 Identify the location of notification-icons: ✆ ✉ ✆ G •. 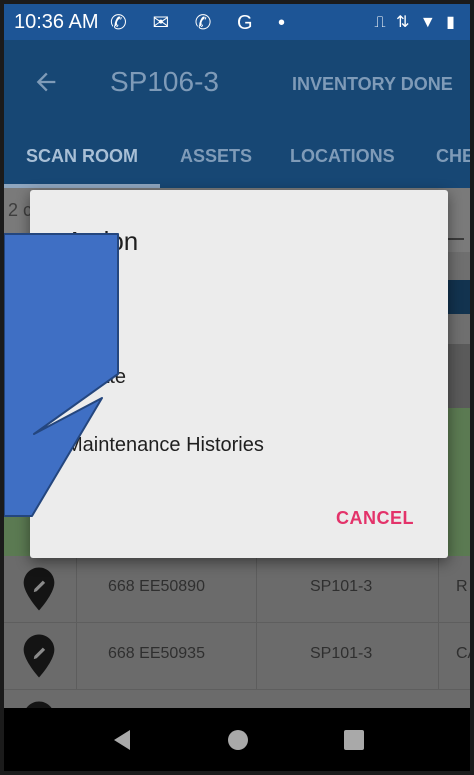
(203, 23).